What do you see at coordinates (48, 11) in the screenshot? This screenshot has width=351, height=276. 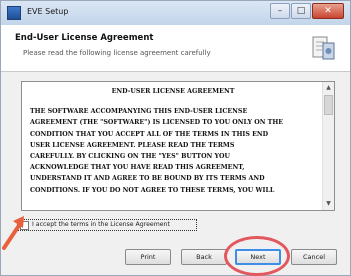 I see `window-title: EVE Setup` at bounding box center [48, 11].